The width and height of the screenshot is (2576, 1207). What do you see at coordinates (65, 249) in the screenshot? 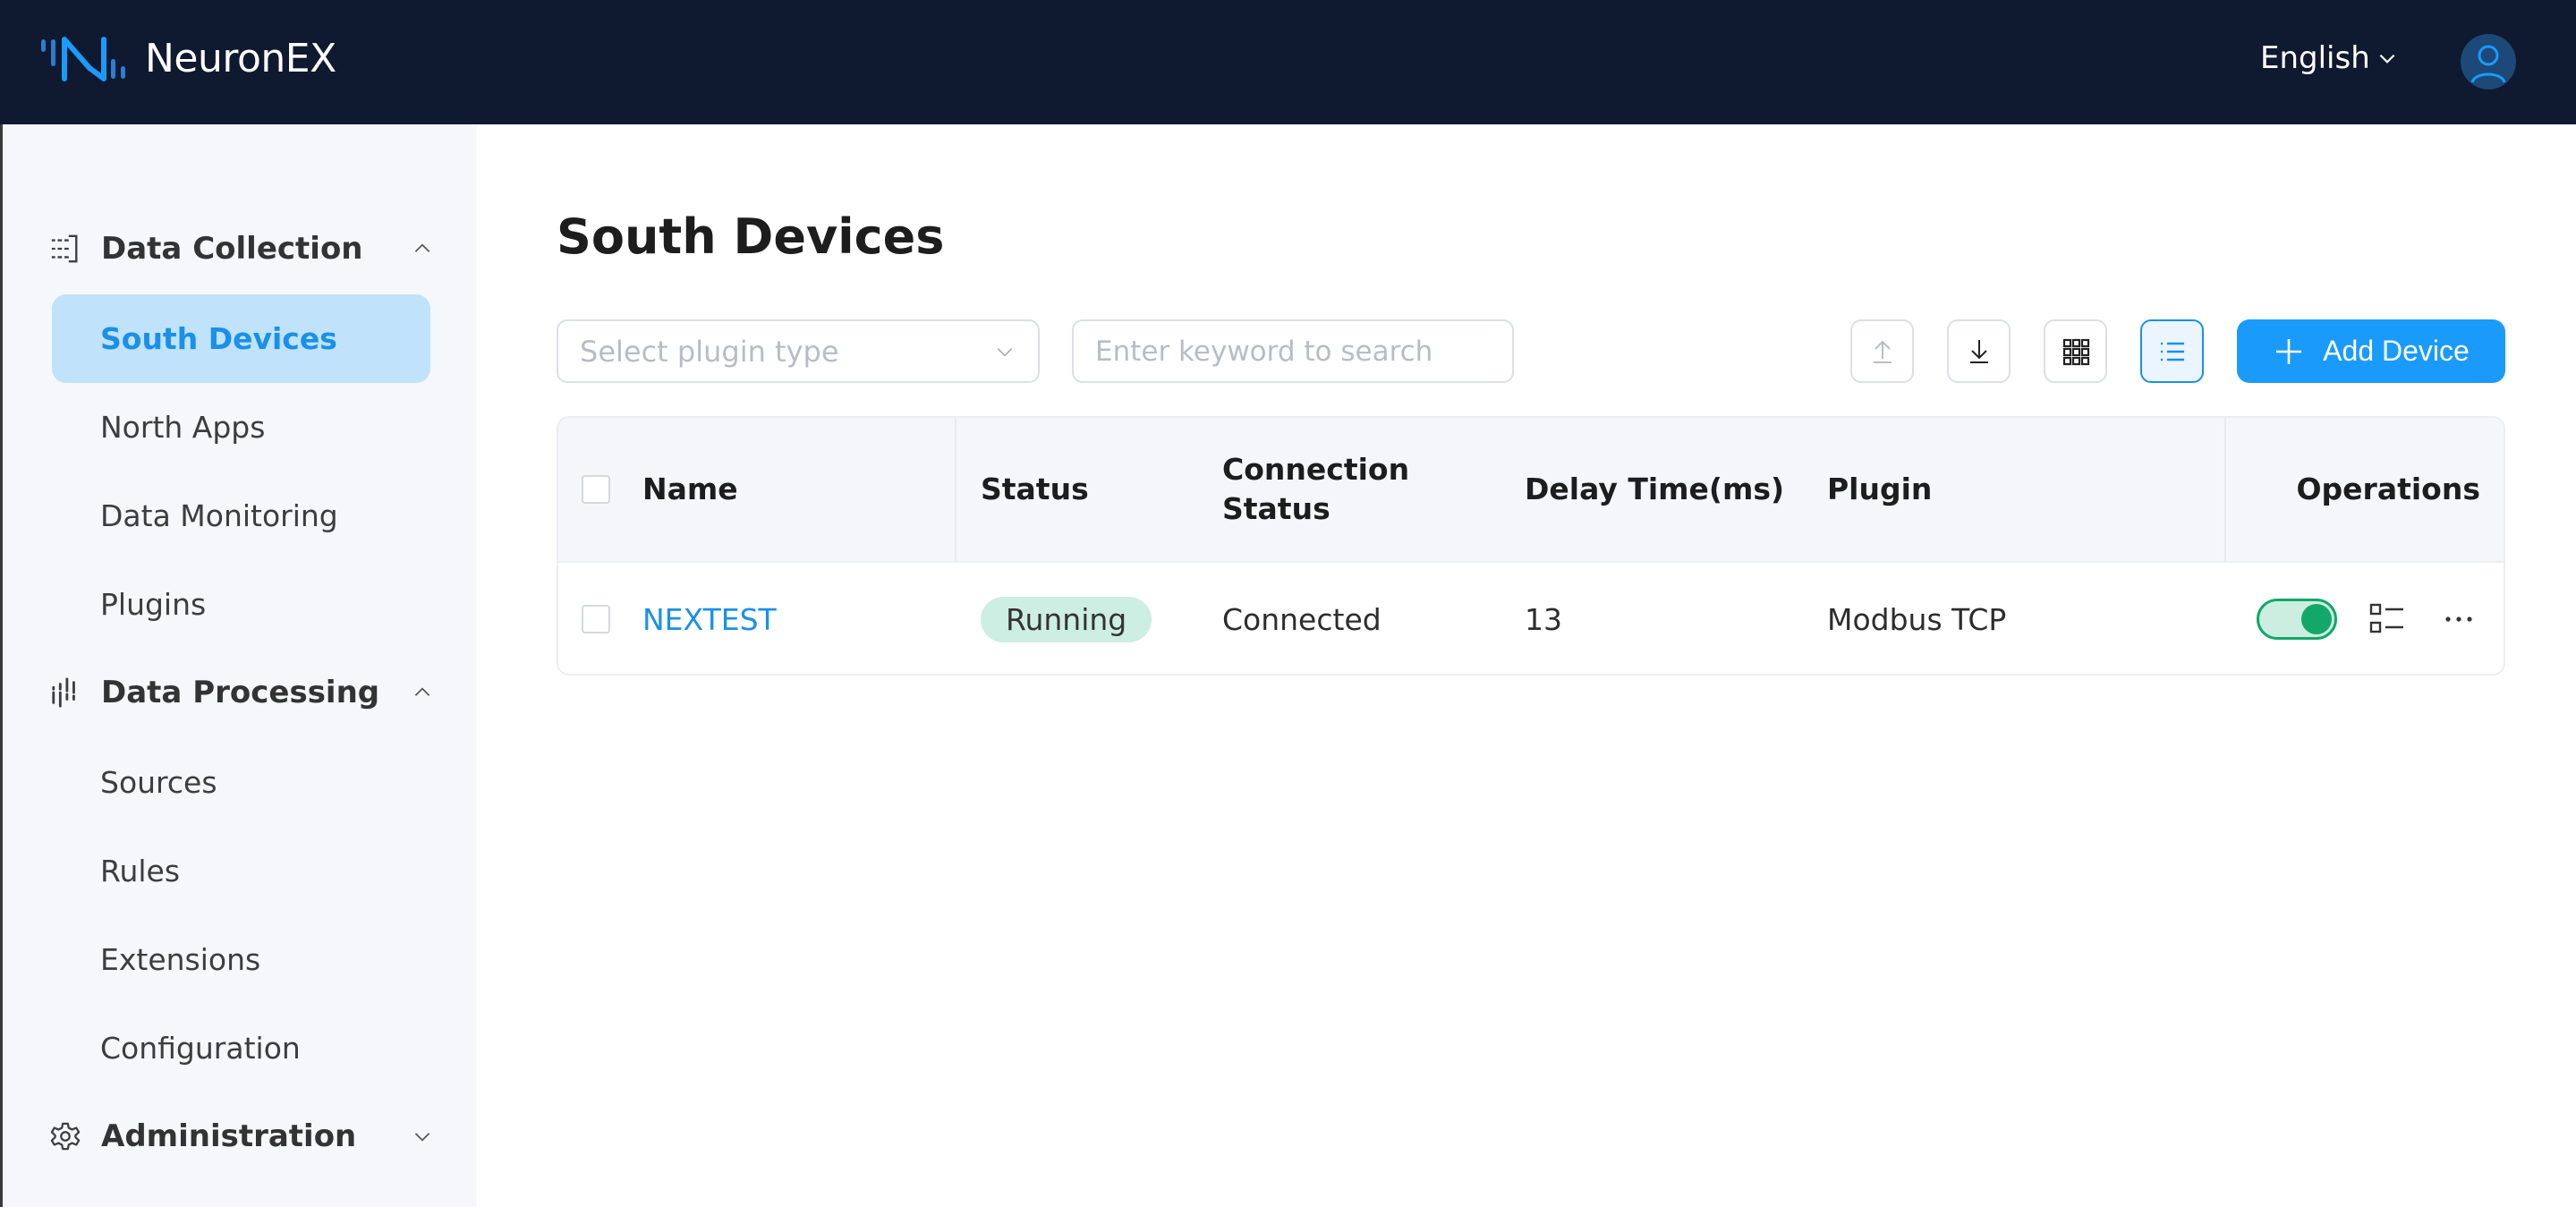
I see `data-collection-icon` at bounding box center [65, 249].